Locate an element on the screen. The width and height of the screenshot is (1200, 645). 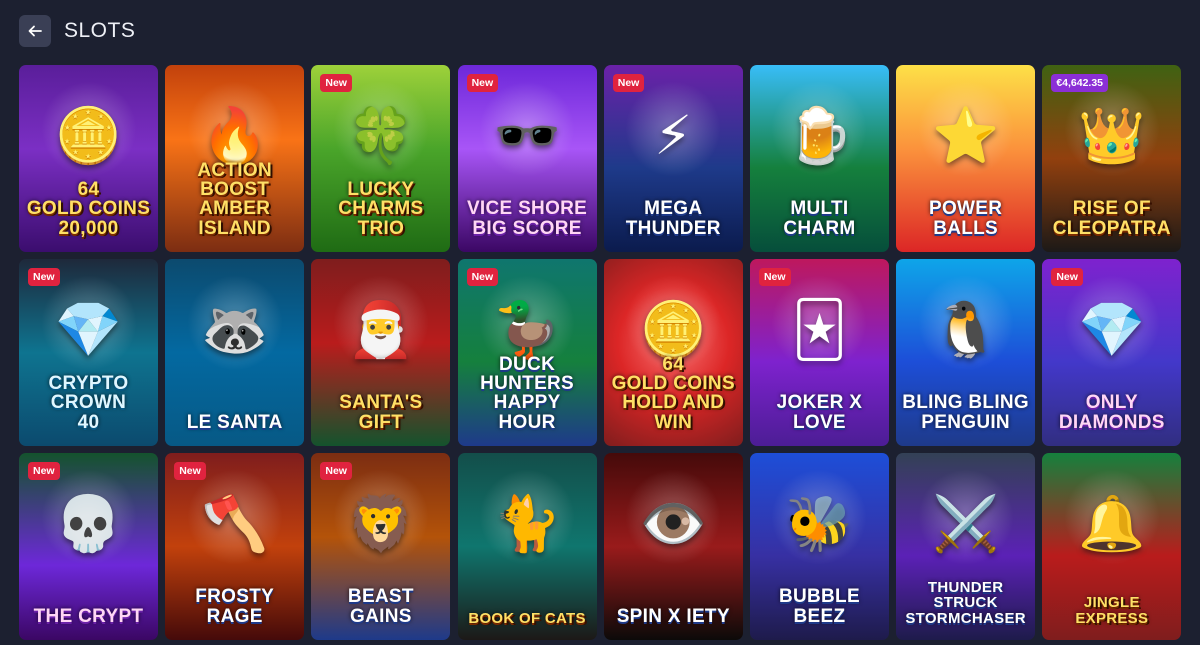
game-artwork-icon: ⚡ is located at coordinates (673, 136).